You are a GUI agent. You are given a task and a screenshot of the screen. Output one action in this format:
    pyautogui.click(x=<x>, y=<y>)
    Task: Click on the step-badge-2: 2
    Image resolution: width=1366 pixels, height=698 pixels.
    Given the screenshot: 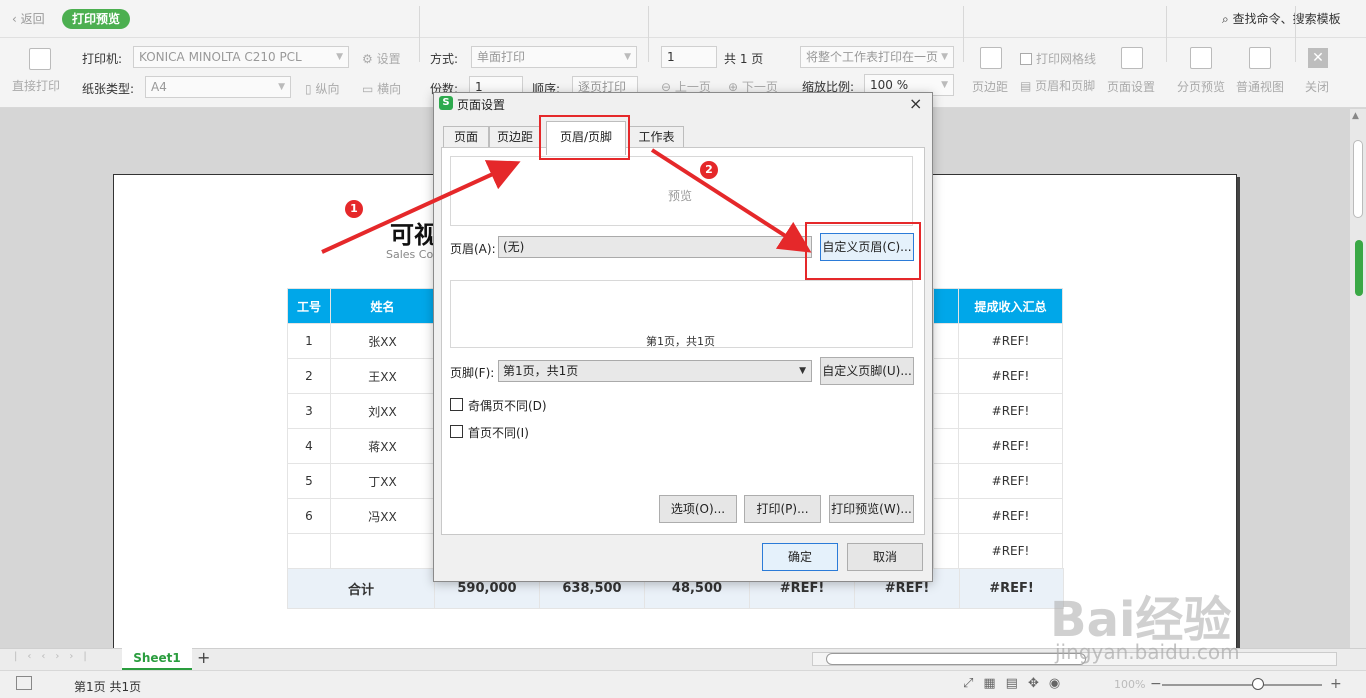 What is the action you would take?
    pyautogui.click(x=709, y=170)
    